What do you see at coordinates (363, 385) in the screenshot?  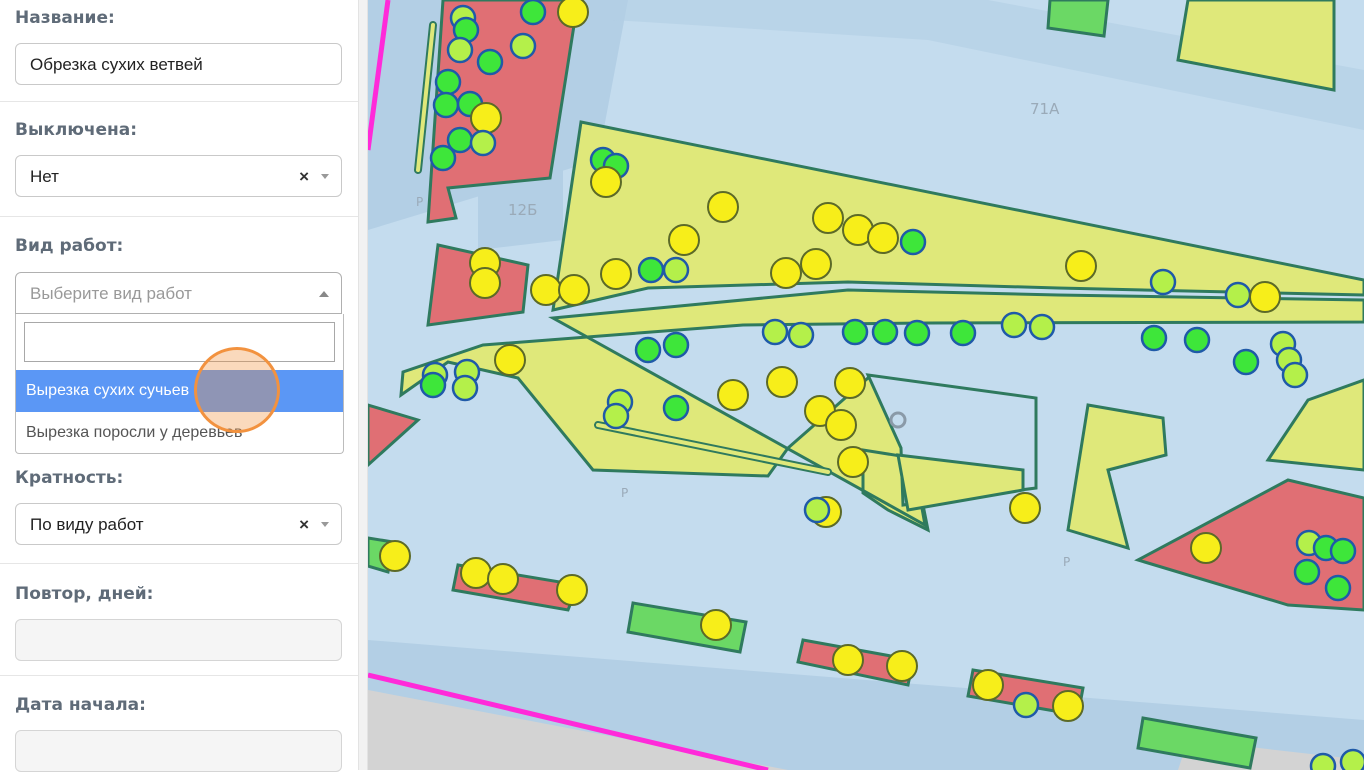 I see `panel-splitter` at bounding box center [363, 385].